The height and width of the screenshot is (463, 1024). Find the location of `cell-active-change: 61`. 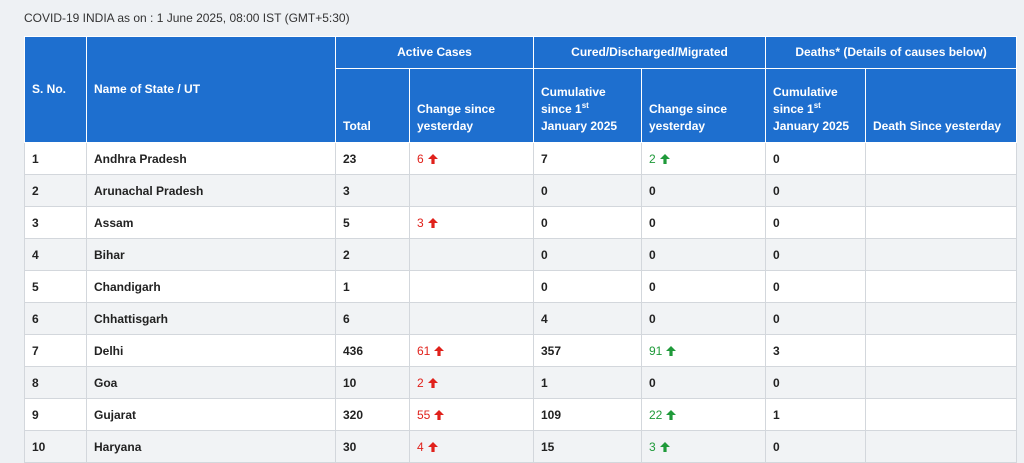

cell-active-change: 61 is located at coordinates (471, 350).